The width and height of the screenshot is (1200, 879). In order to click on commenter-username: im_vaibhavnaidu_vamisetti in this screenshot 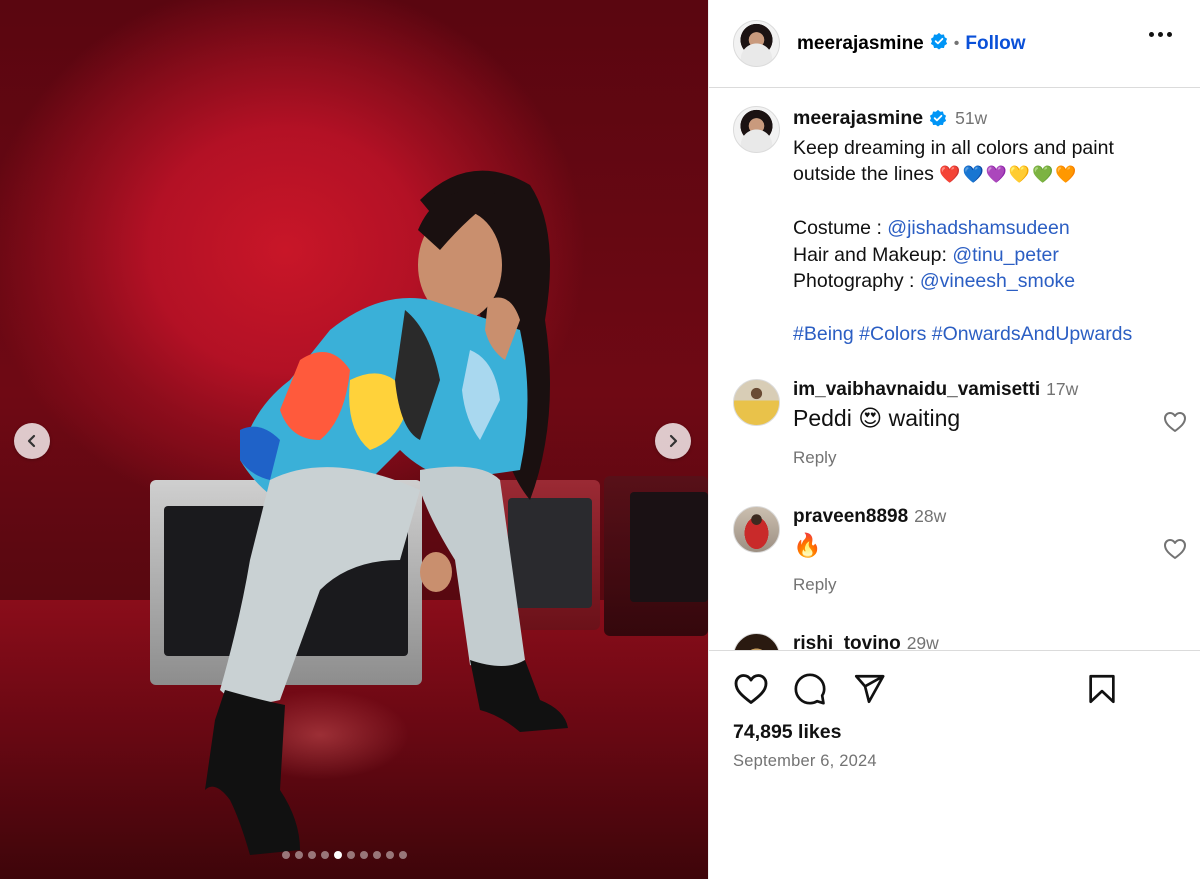, I will do `click(916, 389)`.